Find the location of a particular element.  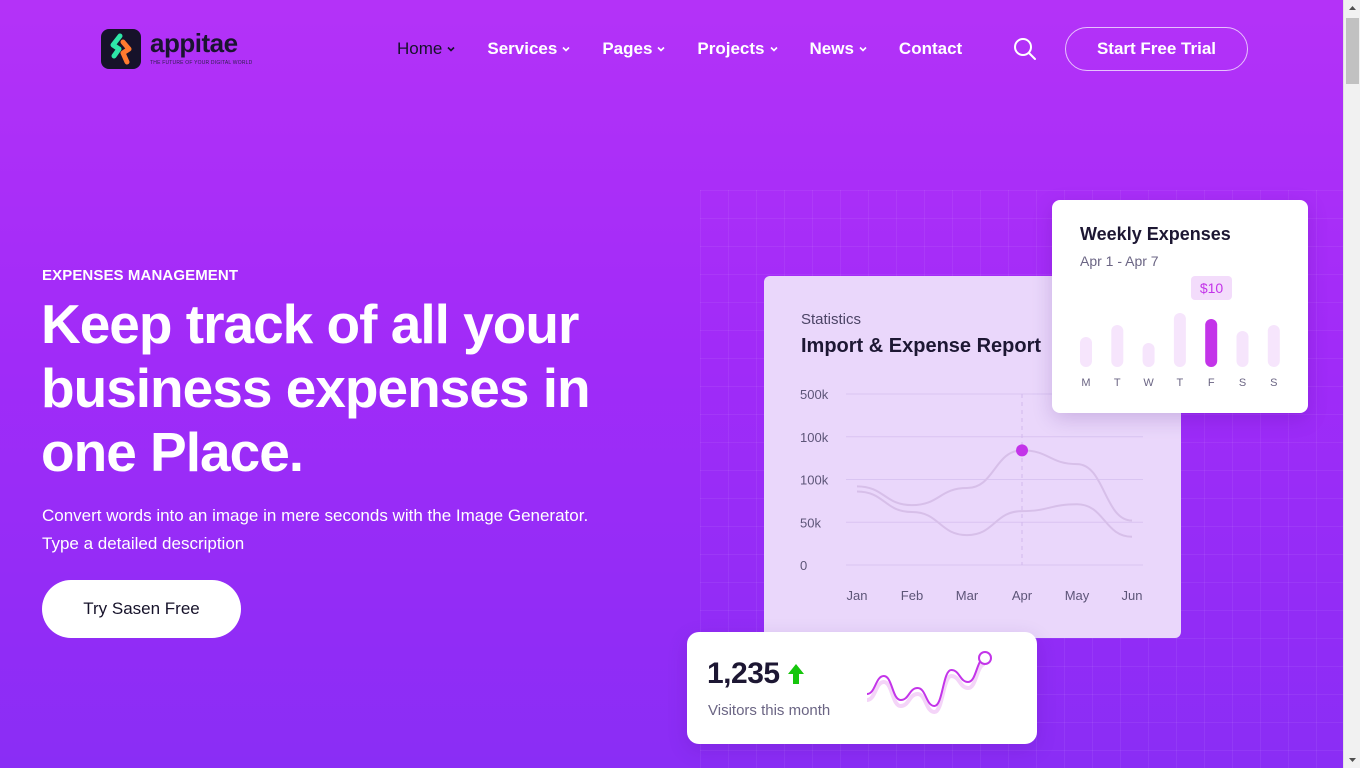

x-tick-label: Apr is located at coordinates (1022, 595).